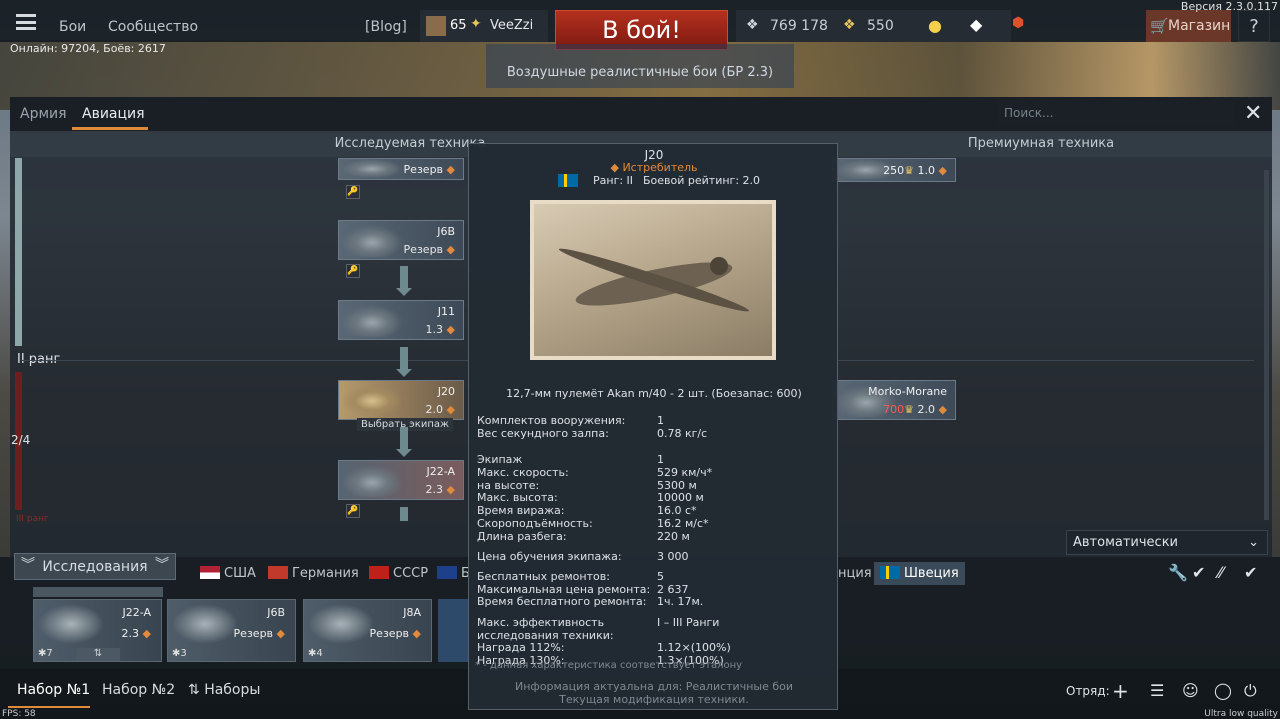 This screenshot has width=1280, height=719. What do you see at coordinates (654, 167) in the screenshot?
I see `tooltip-class: ◆ Истребитель` at bounding box center [654, 167].